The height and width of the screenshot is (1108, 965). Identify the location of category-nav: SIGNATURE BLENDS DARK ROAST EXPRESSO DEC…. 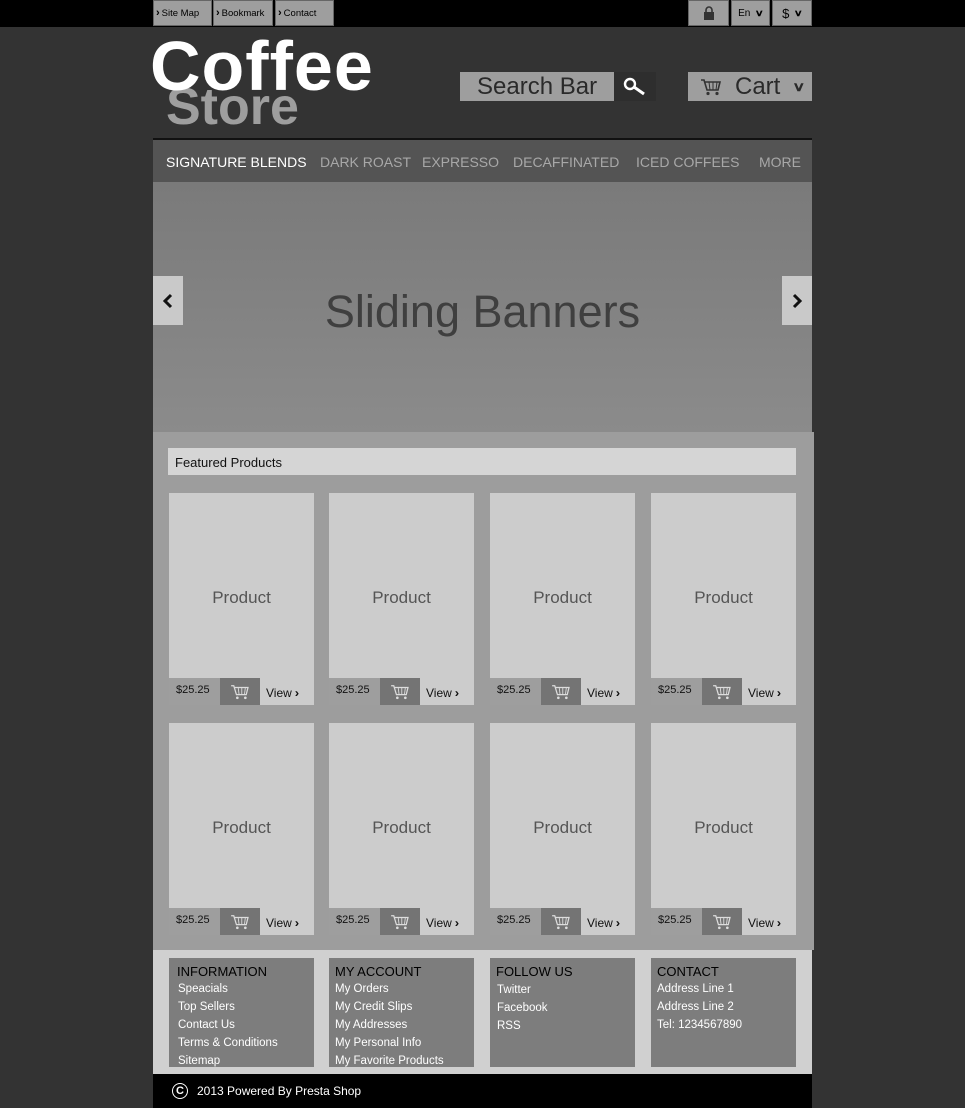
(482, 160).